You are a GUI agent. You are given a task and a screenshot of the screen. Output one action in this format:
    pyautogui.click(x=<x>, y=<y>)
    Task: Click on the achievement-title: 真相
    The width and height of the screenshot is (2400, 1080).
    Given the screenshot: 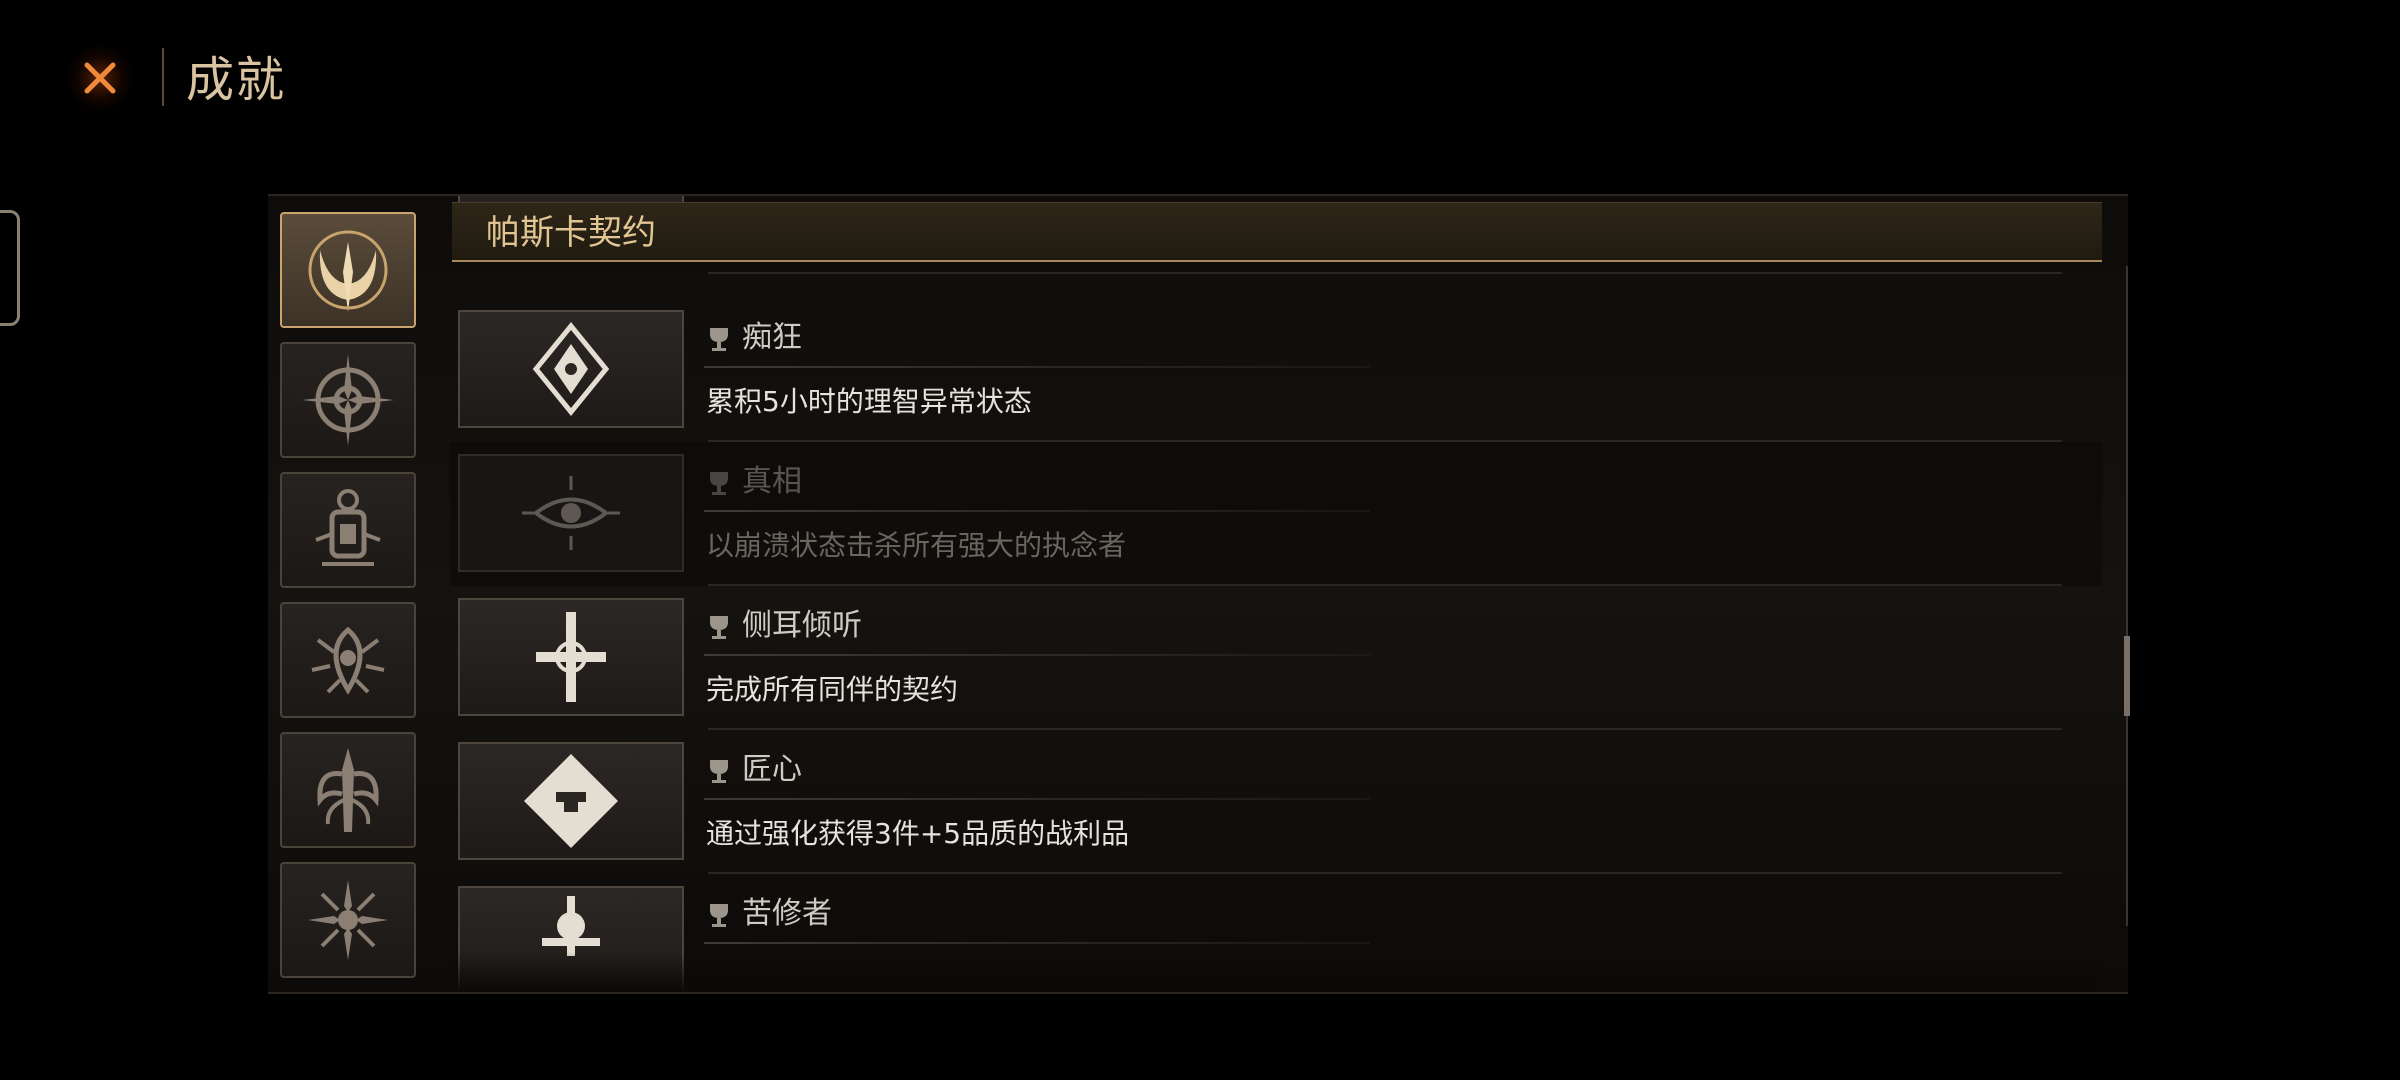 What is the action you would take?
    pyautogui.click(x=772, y=481)
    